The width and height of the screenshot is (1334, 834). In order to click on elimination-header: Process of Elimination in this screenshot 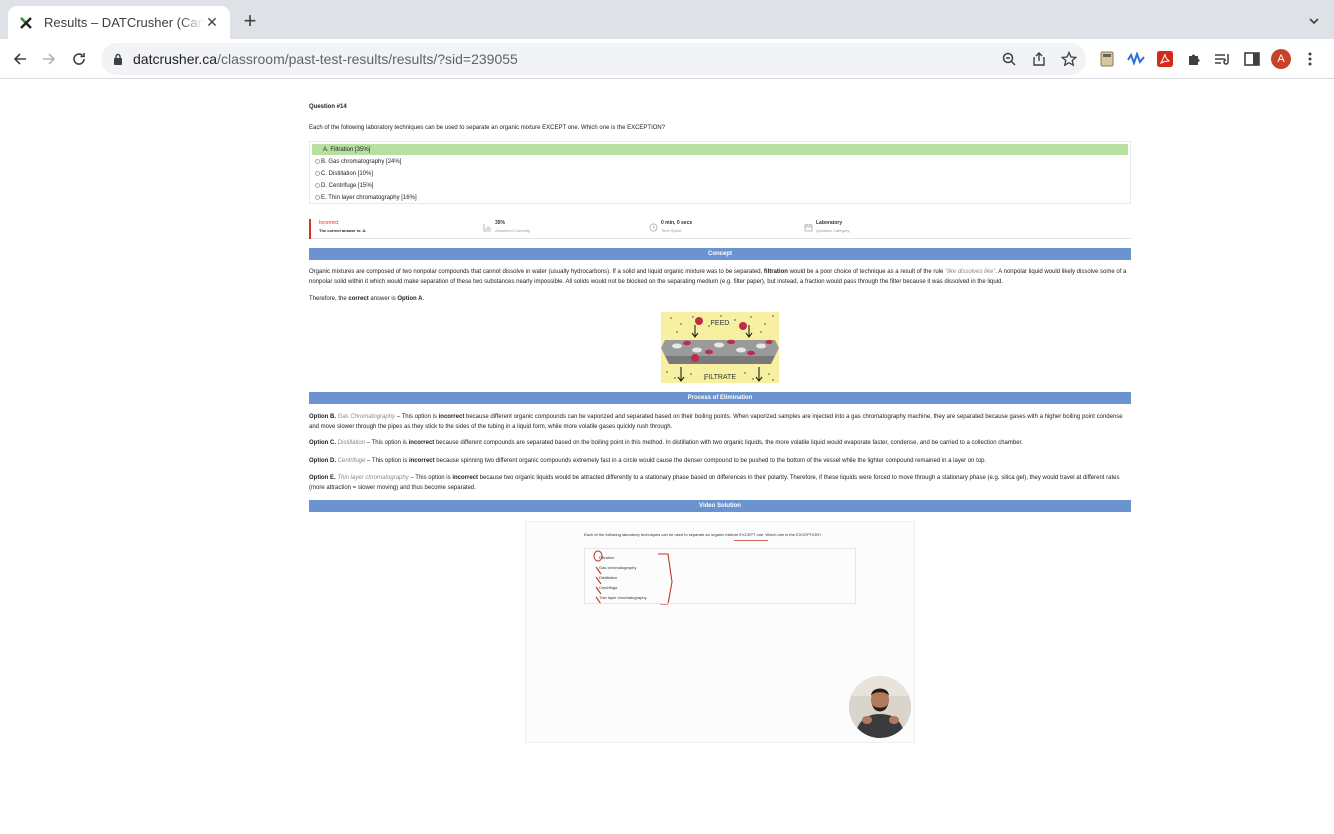, I will do `click(720, 398)`.